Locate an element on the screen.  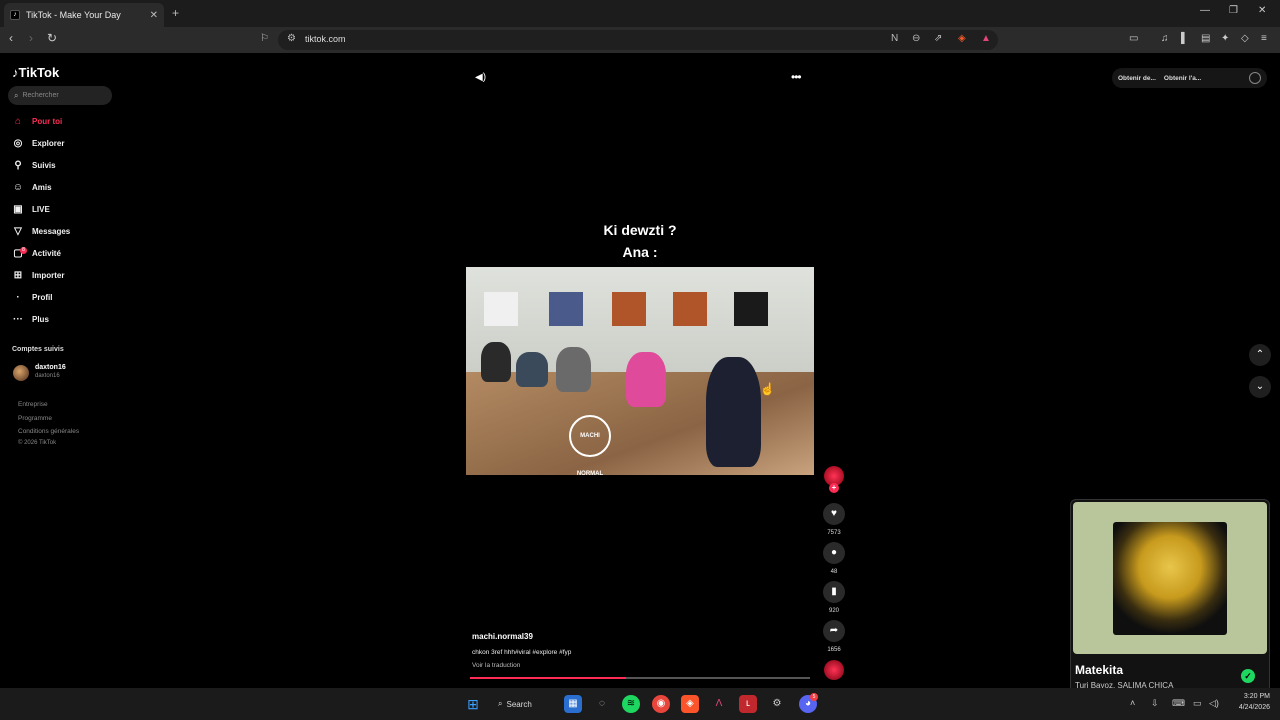
tray-overflow-icon: ˄ is located at coordinates (1132, 703).